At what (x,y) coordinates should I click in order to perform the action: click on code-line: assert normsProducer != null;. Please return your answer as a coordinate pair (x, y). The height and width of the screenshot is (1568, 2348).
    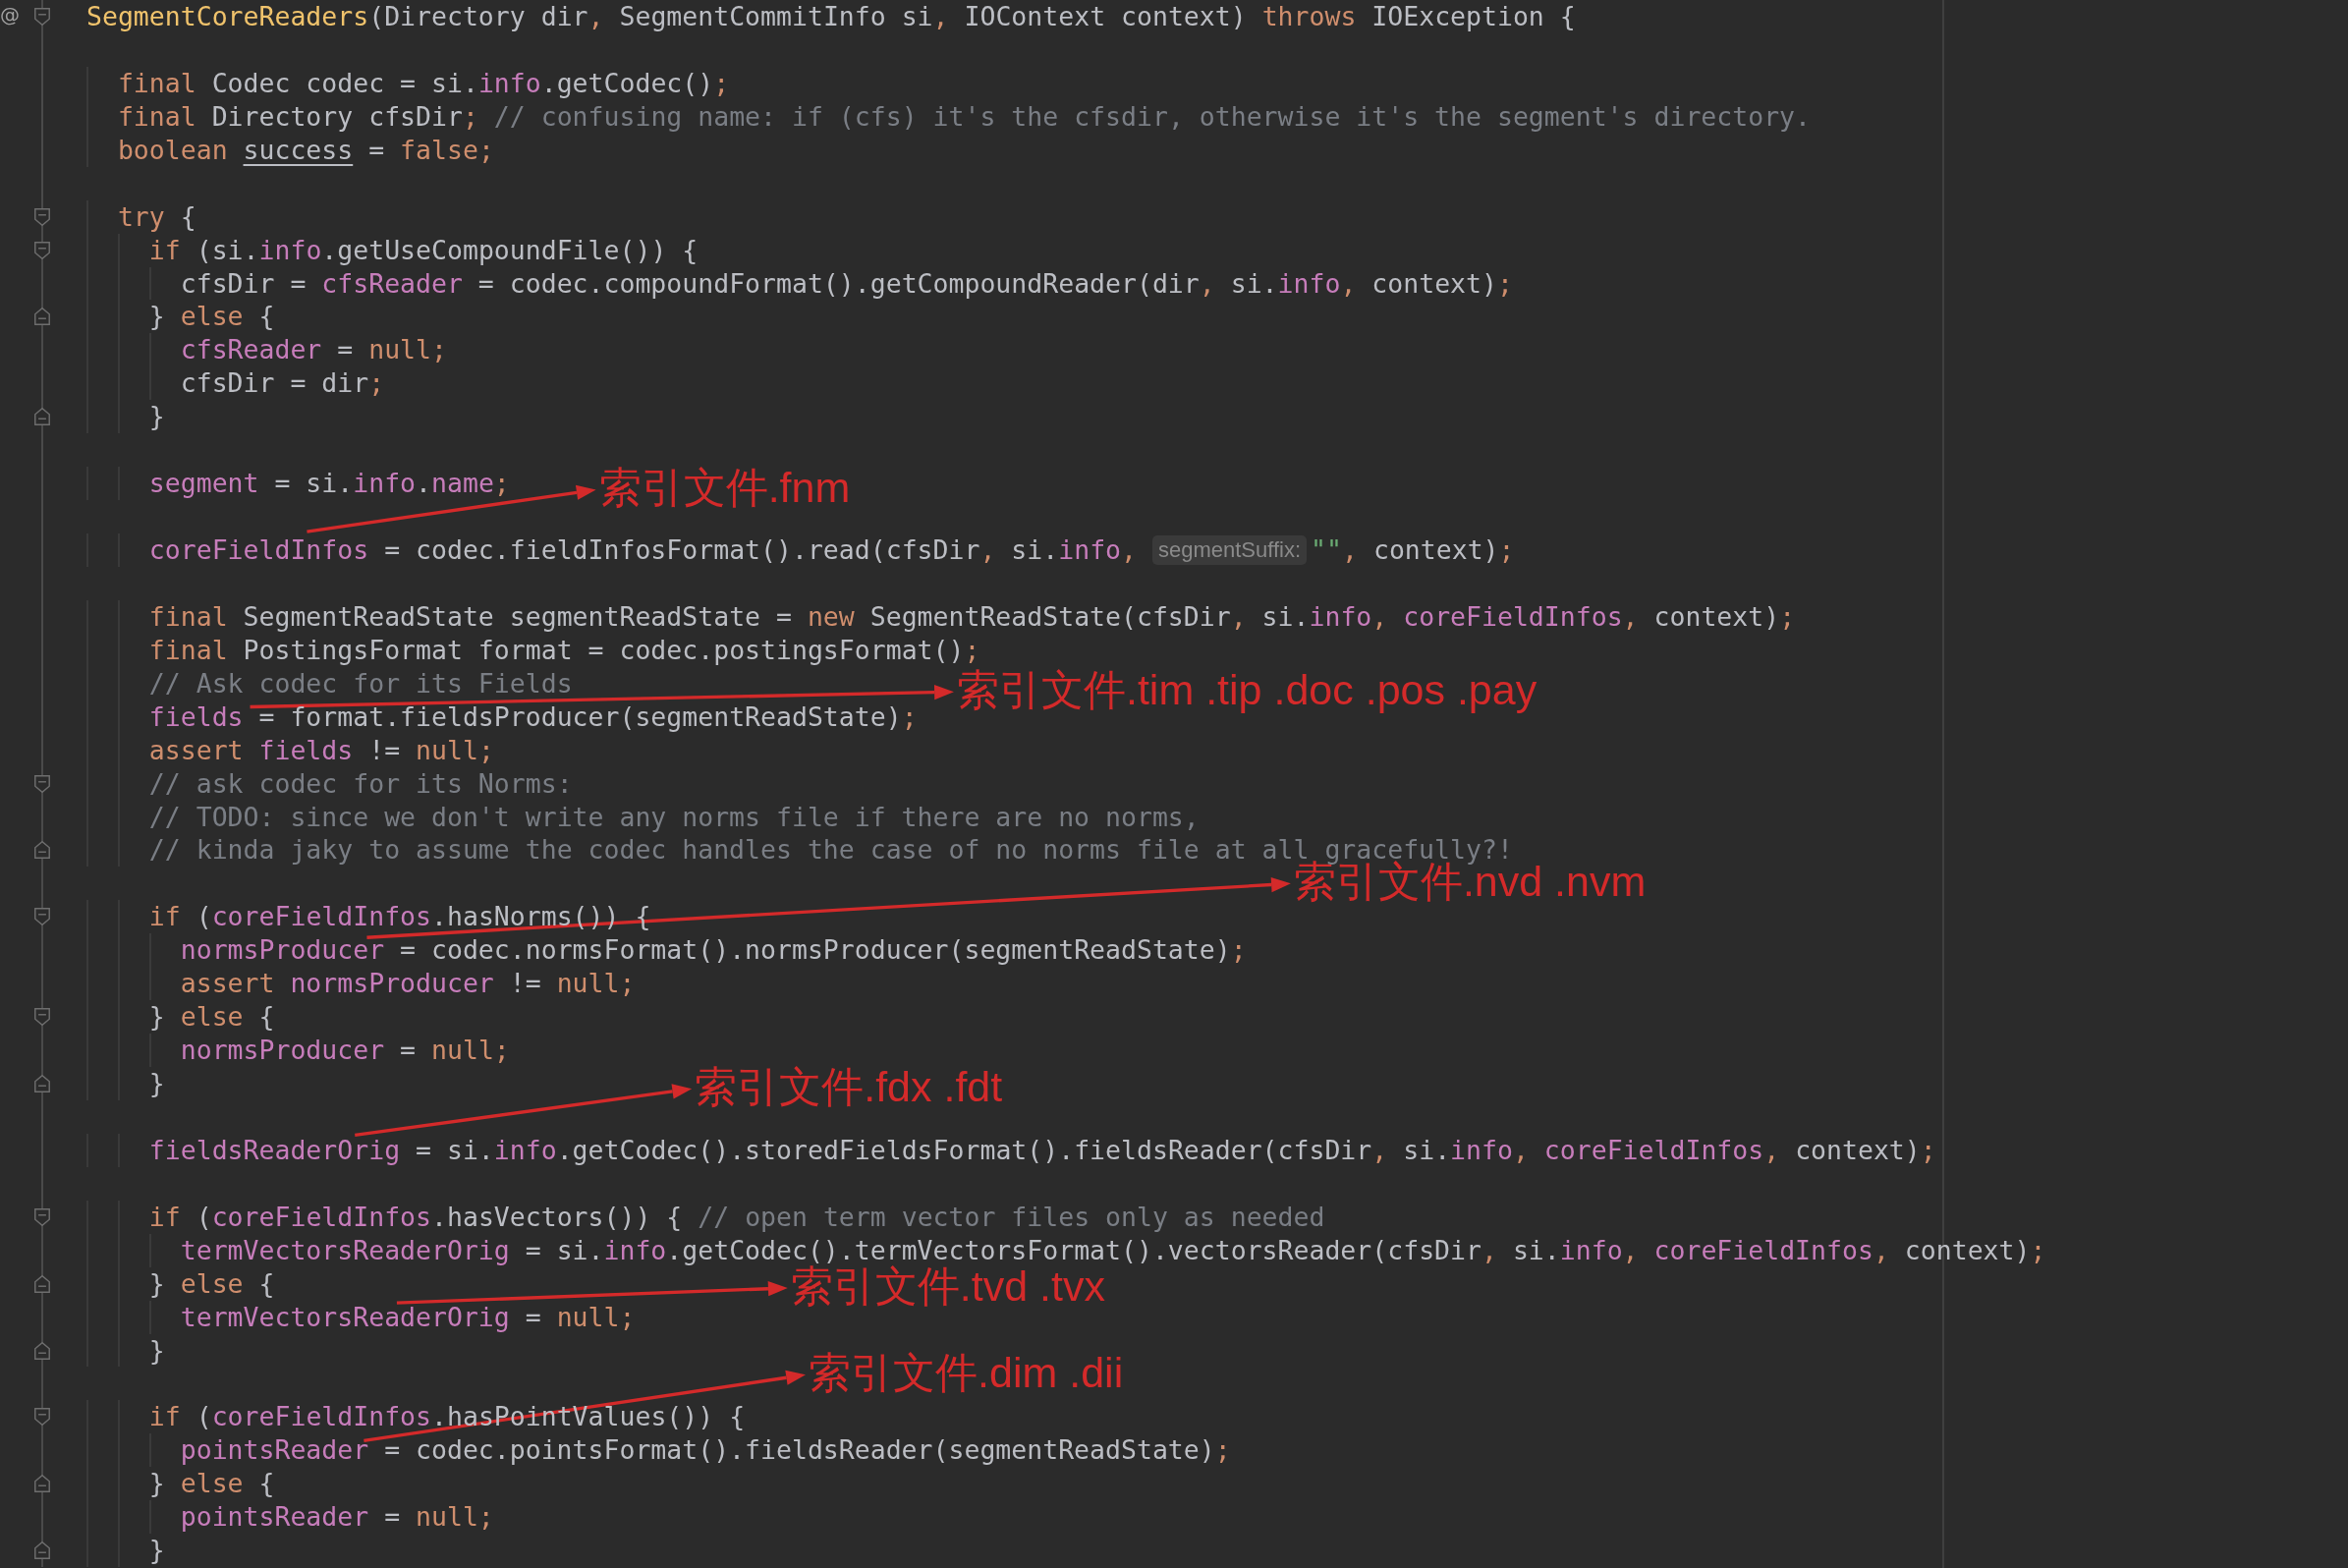
    Looking at the image, I should click on (408, 984).